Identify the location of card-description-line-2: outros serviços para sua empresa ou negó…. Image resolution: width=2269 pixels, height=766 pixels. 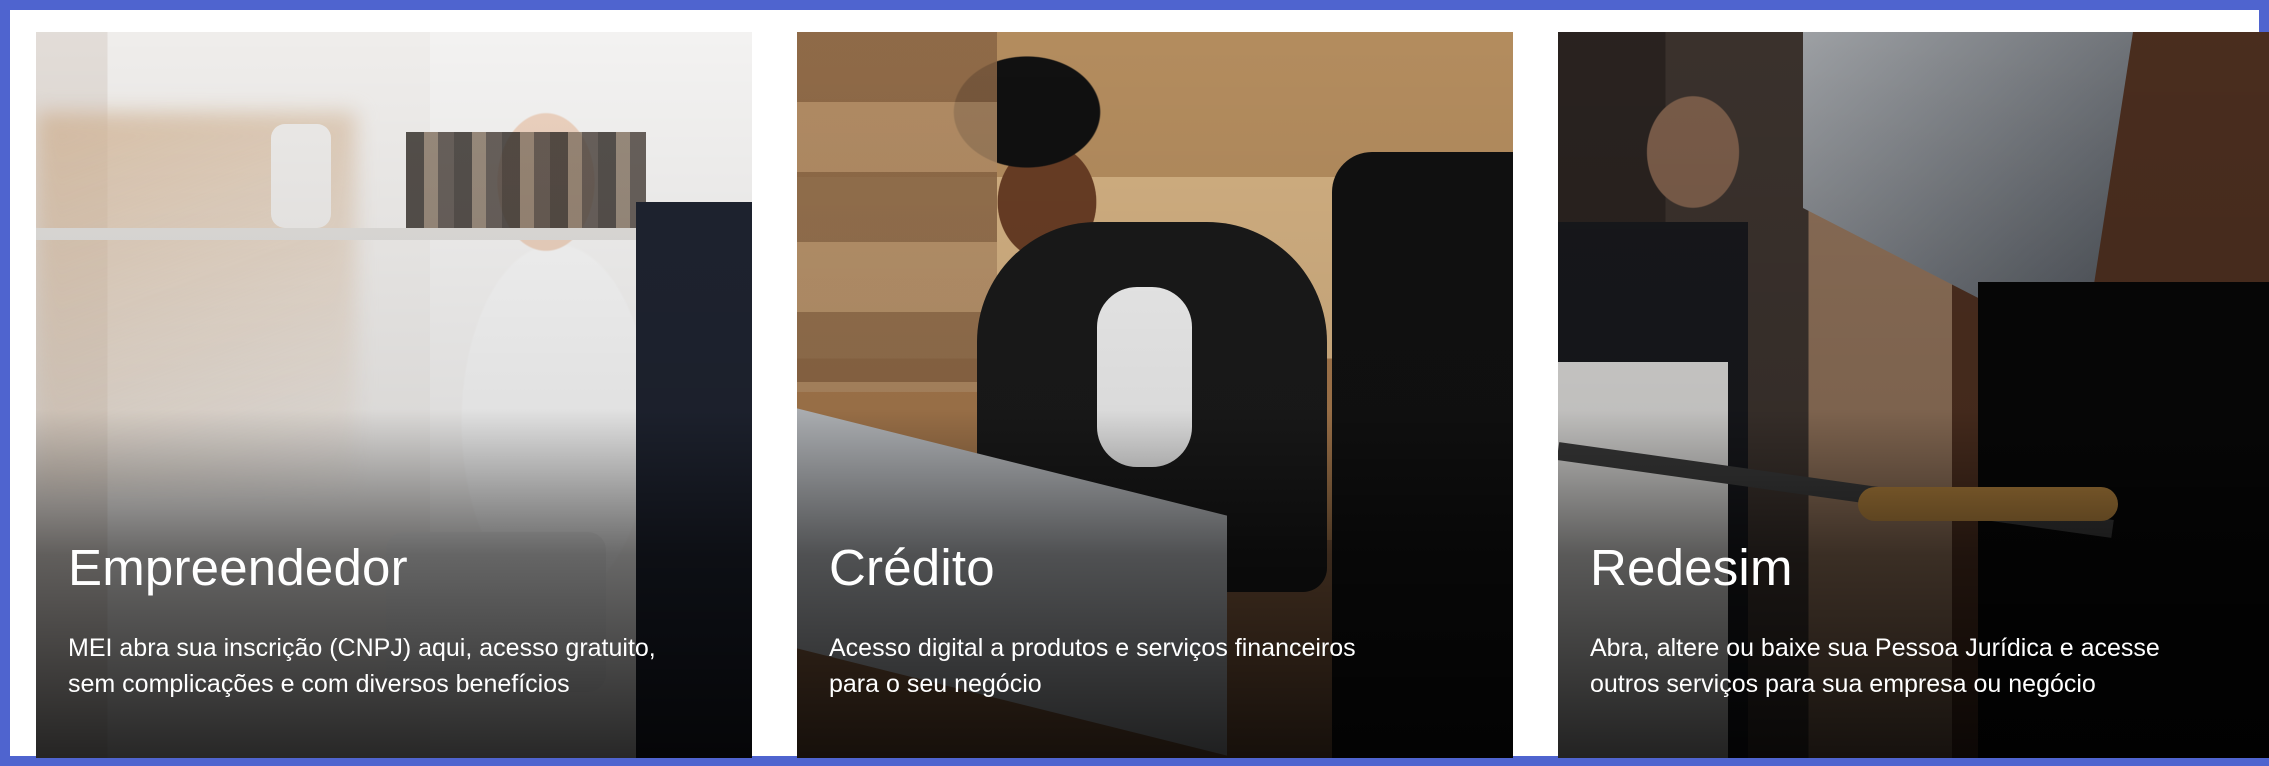
(1843, 684).